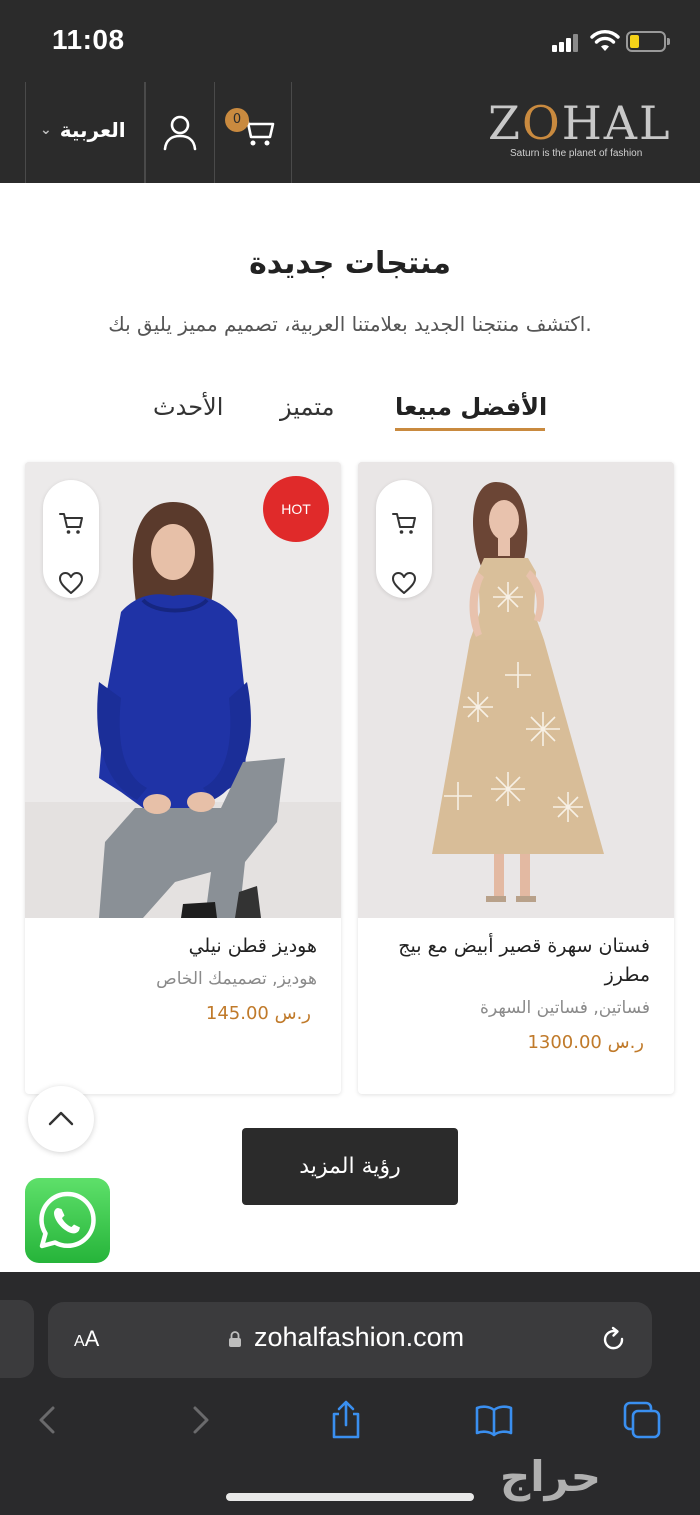 This screenshot has width=700, height=1515. Describe the element at coordinates (183, 690) in the screenshot. I see `product-image: HOT` at that location.